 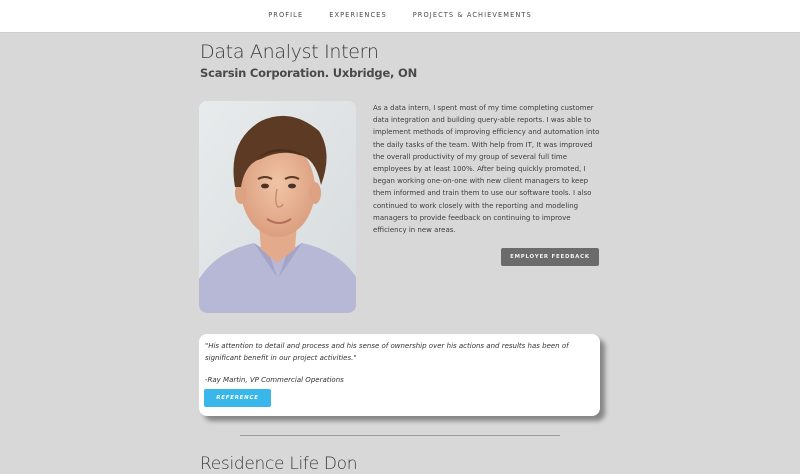 I want to click on nav-link-profile: PROFILE, so click(x=285, y=15).